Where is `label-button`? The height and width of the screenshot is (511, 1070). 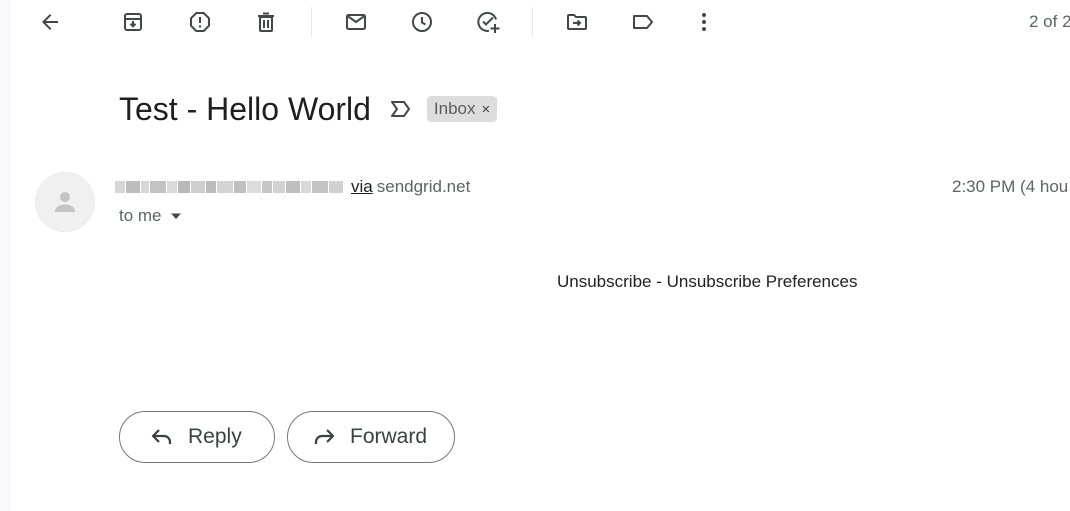 label-button is located at coordinates (643, 22).